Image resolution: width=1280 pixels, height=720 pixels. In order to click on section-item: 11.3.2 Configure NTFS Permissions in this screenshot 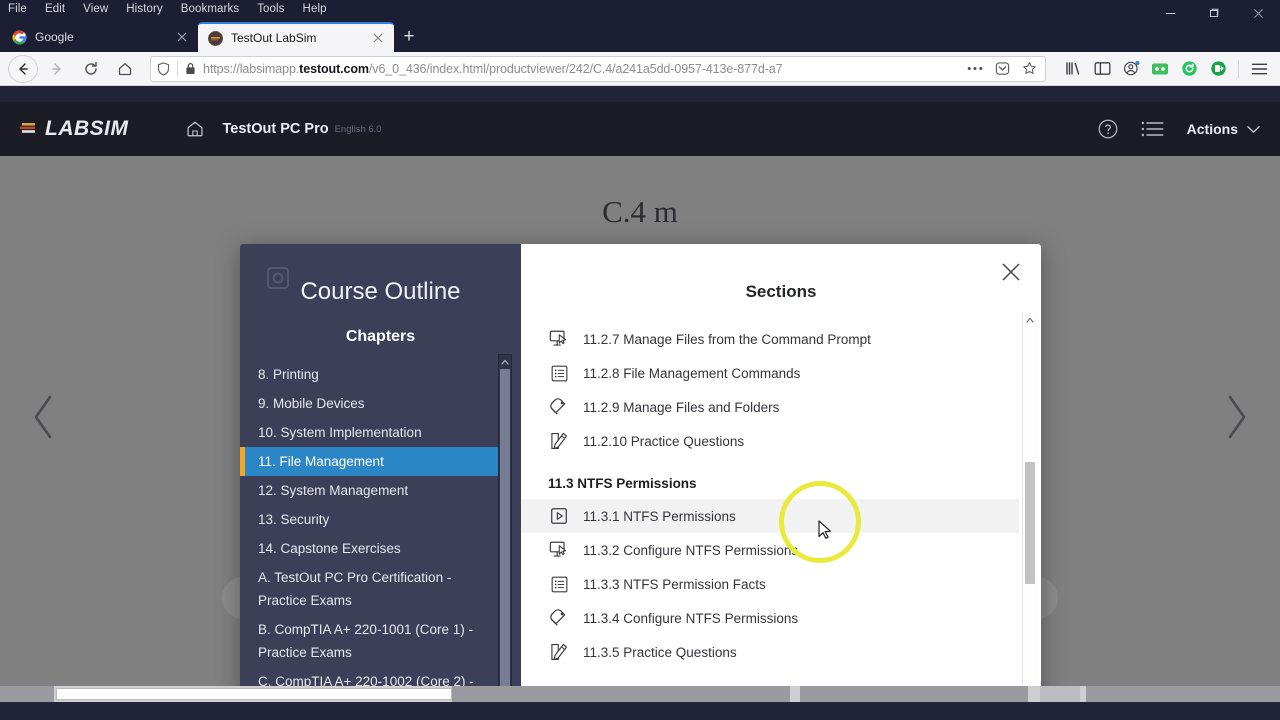, I will do `click(770, 550)`.